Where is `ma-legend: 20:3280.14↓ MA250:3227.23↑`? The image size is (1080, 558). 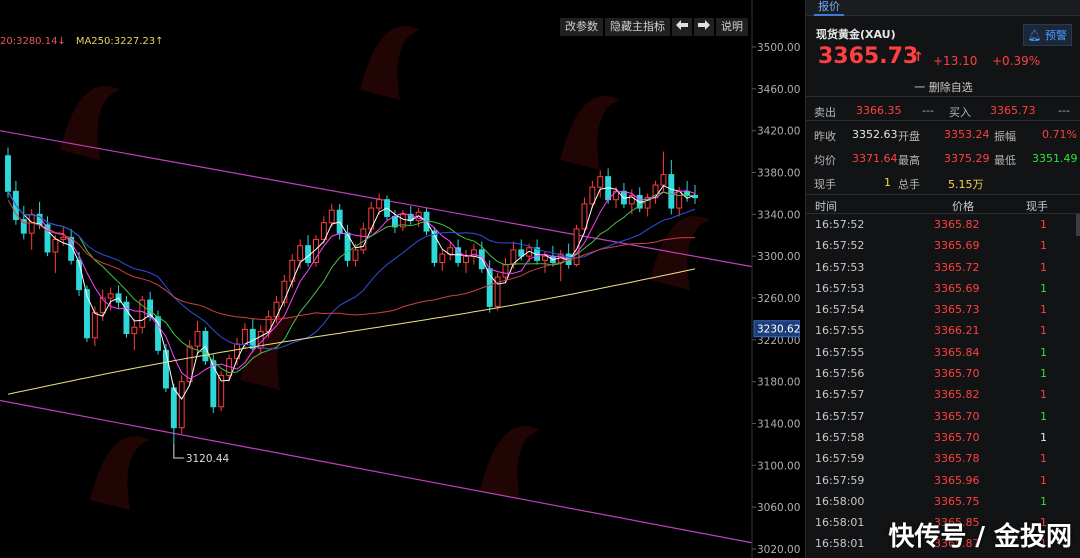
ma-legend: 20:3280.14↓ MA250:3227.23↑ is located at coordinates (81, 41).